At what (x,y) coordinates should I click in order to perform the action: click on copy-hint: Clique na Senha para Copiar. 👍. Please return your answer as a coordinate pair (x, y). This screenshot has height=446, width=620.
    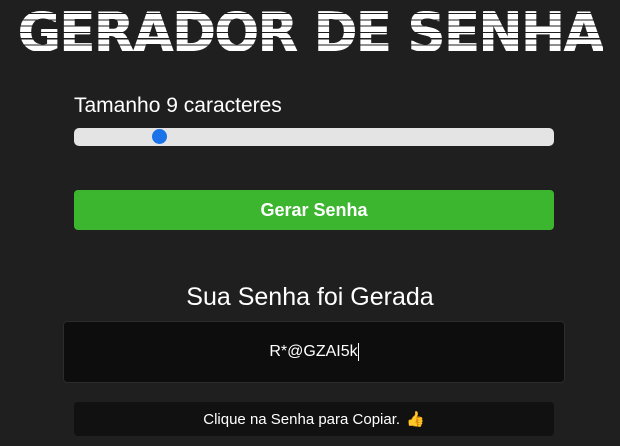
    Looking at the image, I should click on (314, 419).